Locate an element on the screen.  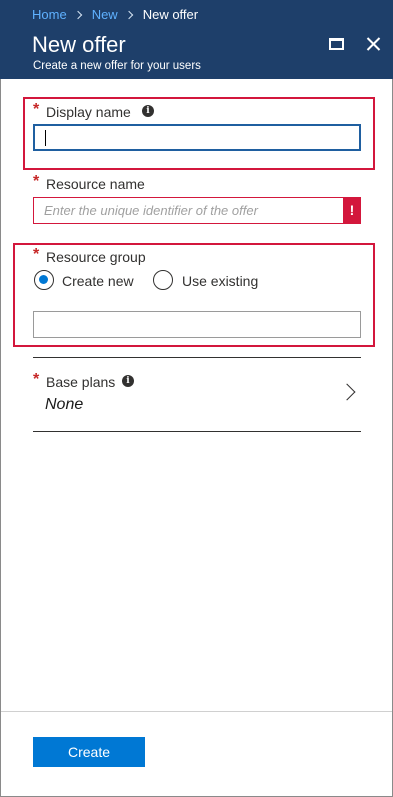
breadcrumb-current: New offer is located at coordinates (170, 14).